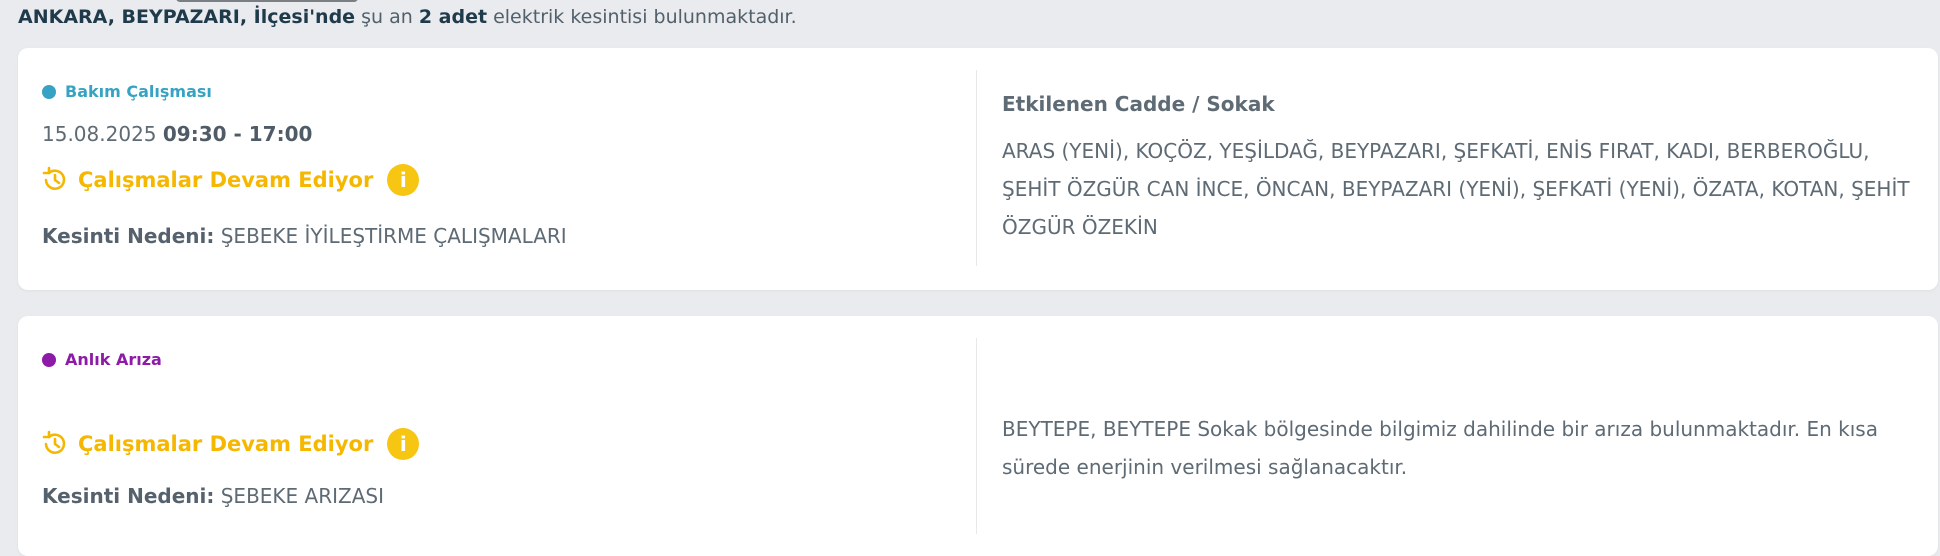  What do you see at coordinates (237, 134) in the screenshot?
I see `outage-time: 09:30 - 17:00` at bounding box center [237, 134].